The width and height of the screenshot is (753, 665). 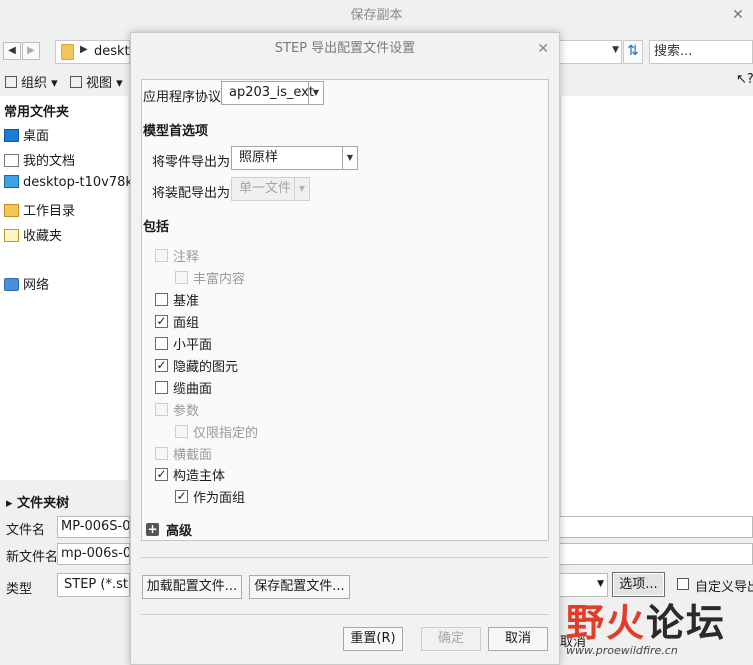 I want to click on type-select: STEP (*.stp), so click(x=93, y=585).